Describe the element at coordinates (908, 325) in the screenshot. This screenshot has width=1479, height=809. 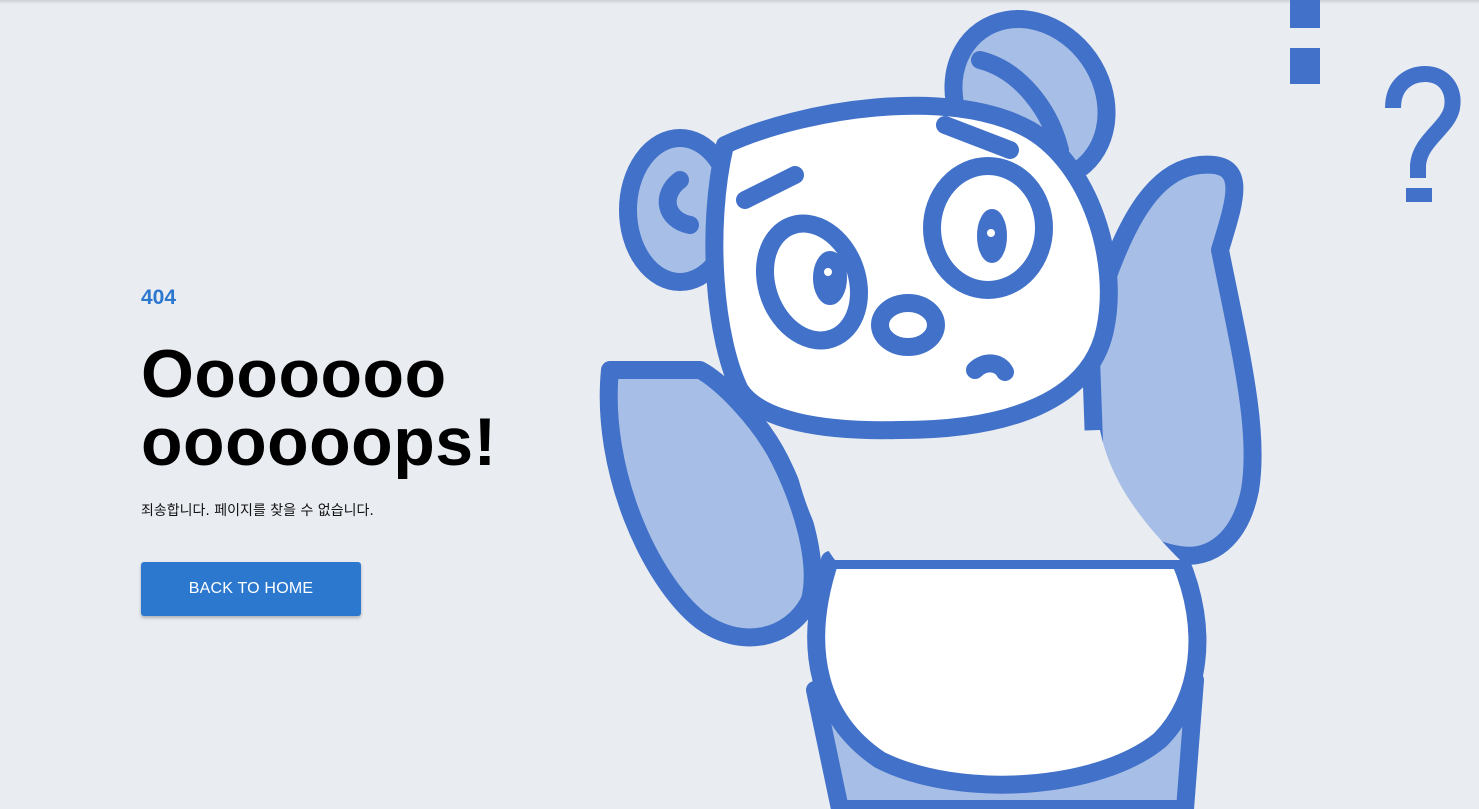
I see `panda-nose` at that location.